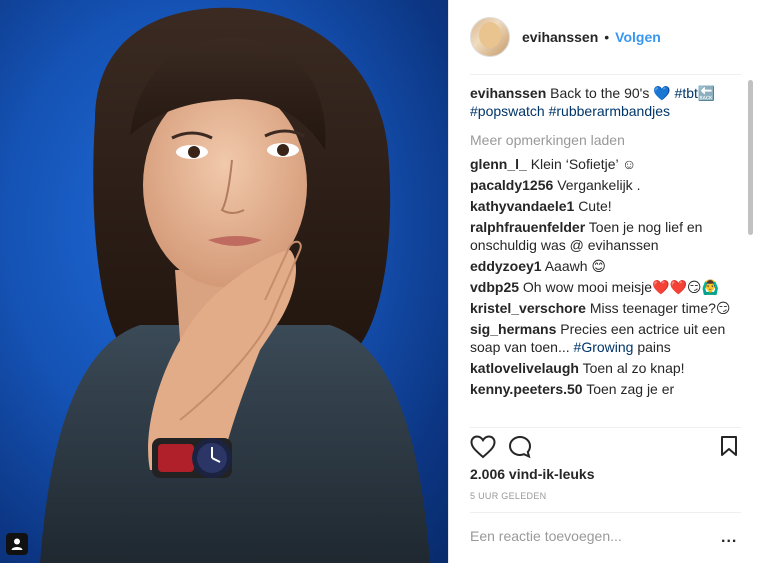 The image size is (763, 563). Describe the element at coordinates (633, 368) in the screenshot. I see `comment-text: Toen al zo knap!` at that location.